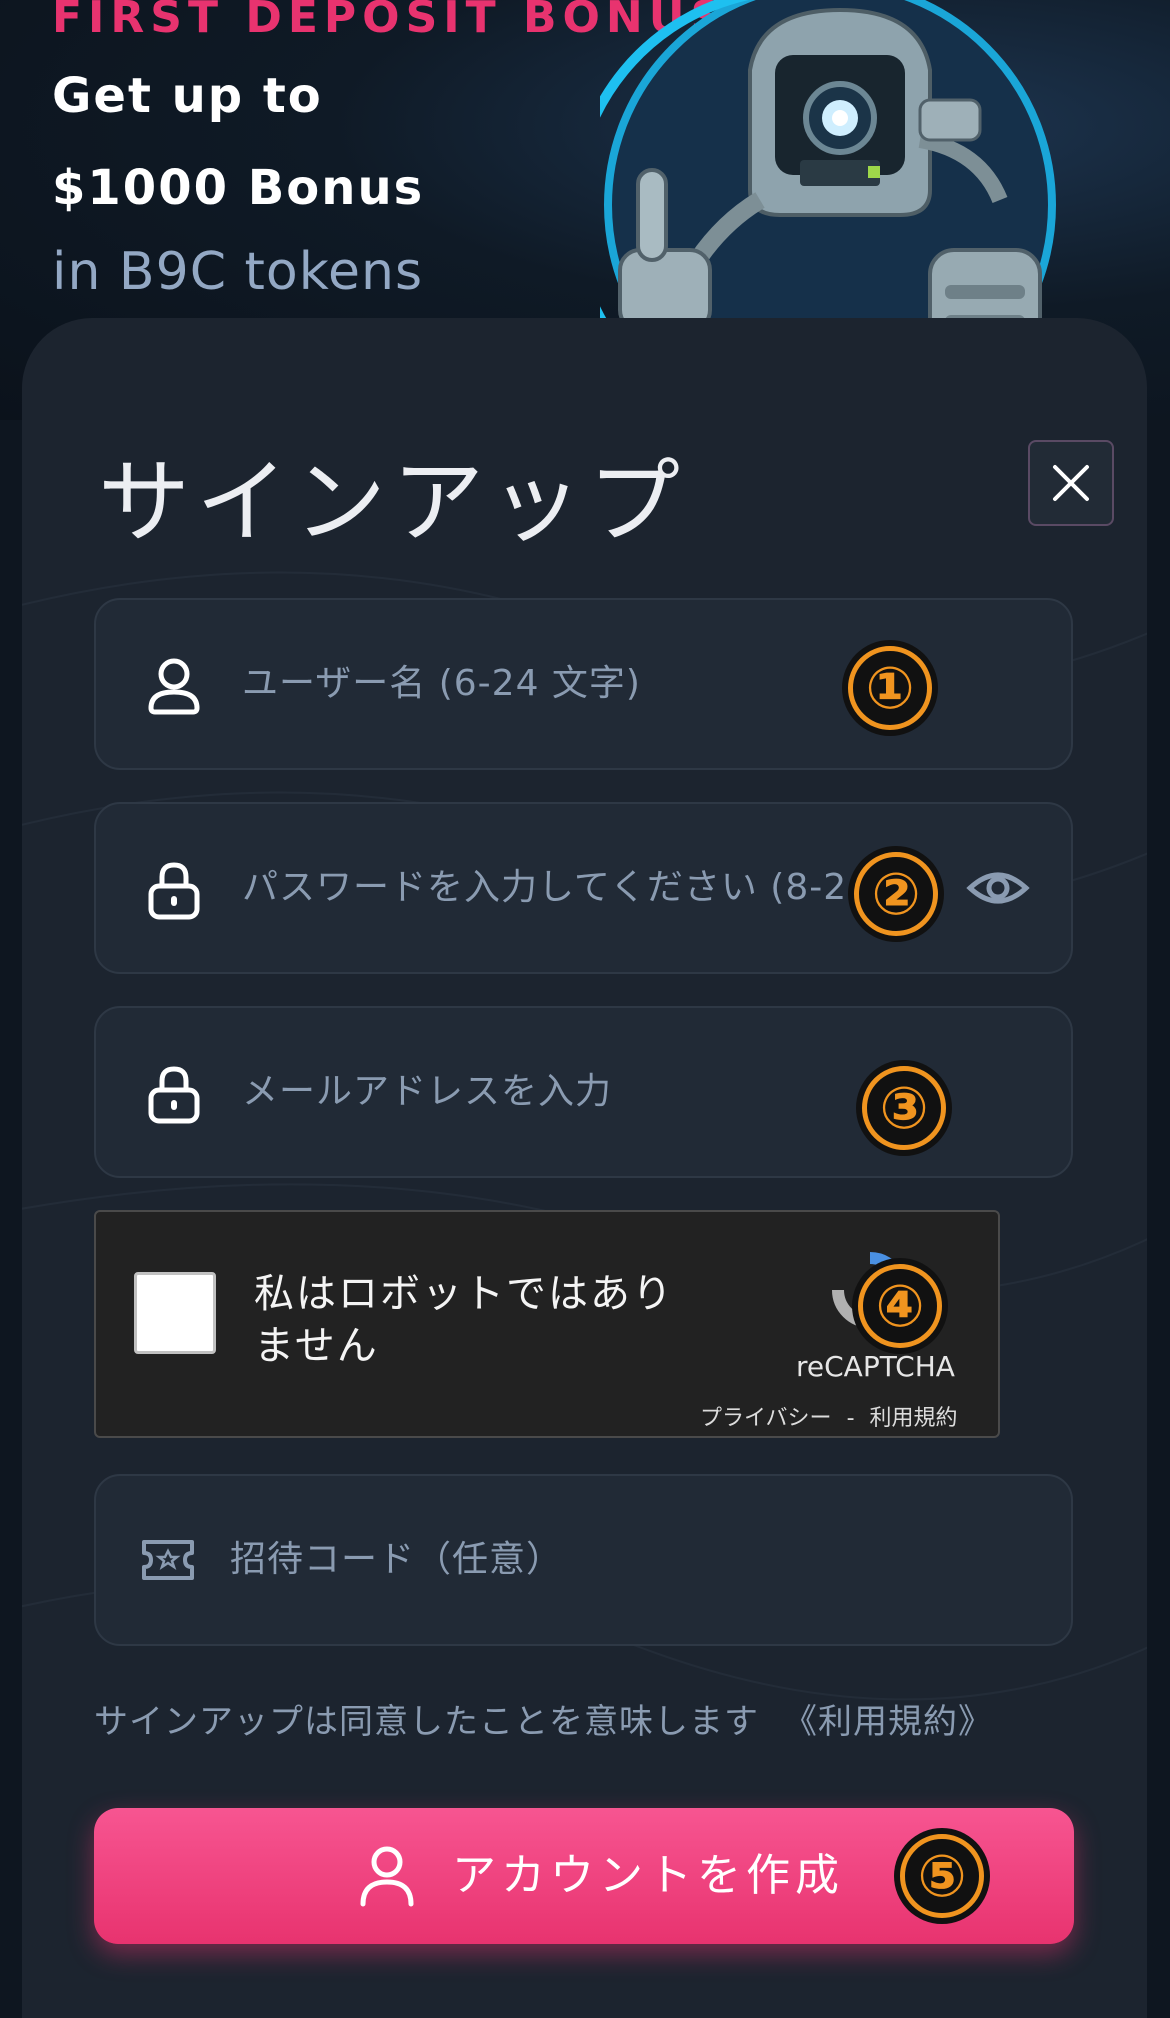 This screenshot has width=1170, height=2018. I want to click on promo-headline-1: Get up to, so click(187, 96).